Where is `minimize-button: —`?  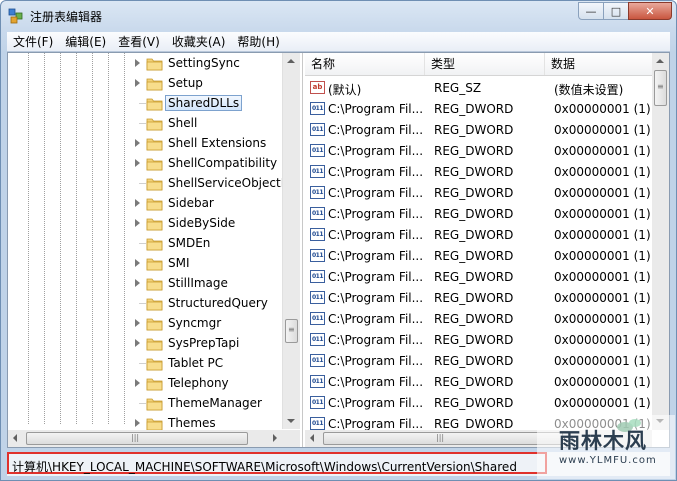
minimize-button: — is located at coordinates (591, 11).